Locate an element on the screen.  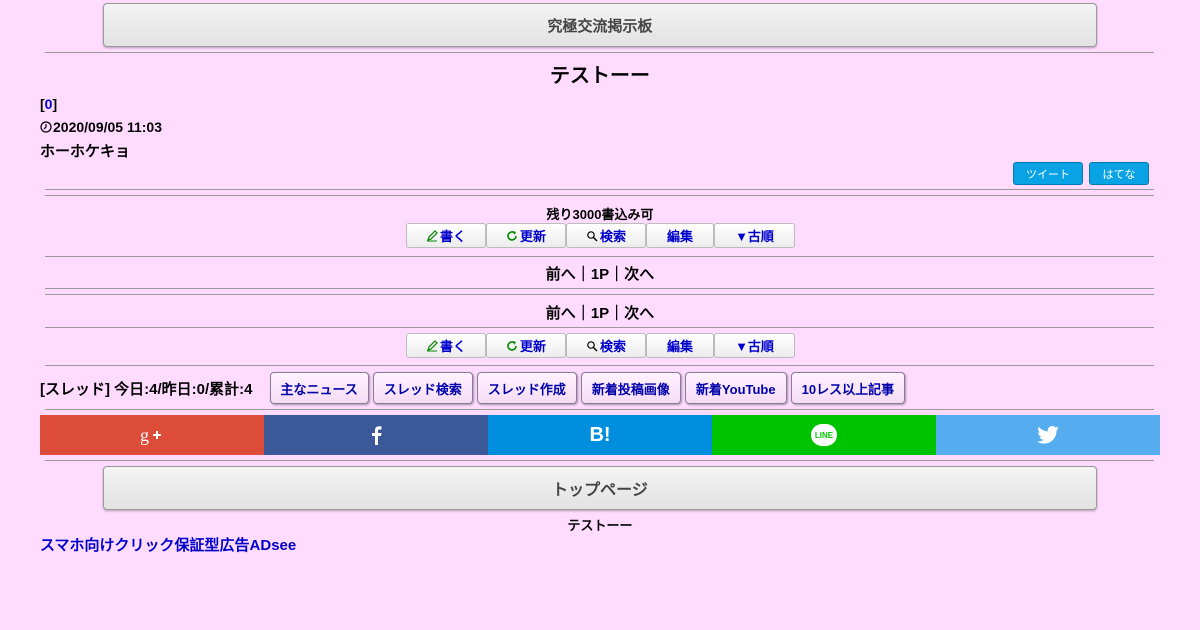
new-images-button: 新着投稿画像 is located at coordinates (630, 388).